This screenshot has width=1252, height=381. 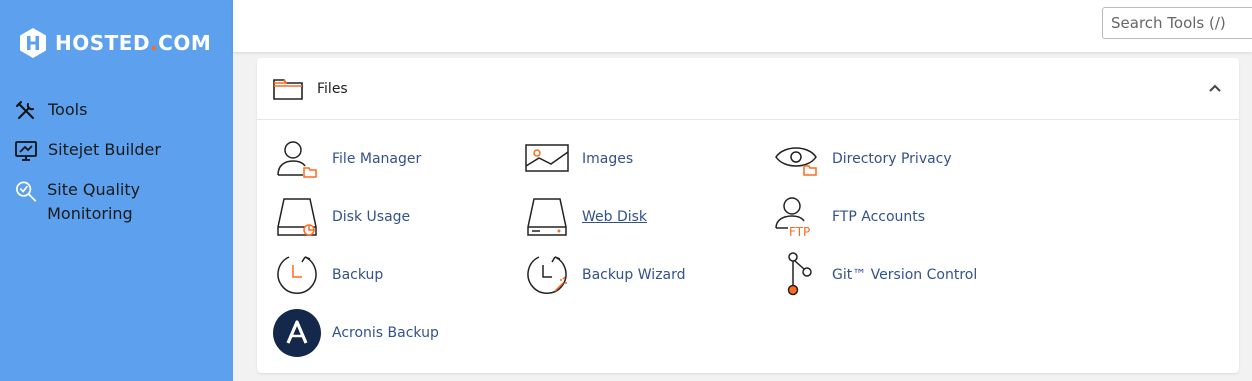 I want to click on hosted-logo-icon, so click(x=33, y=43).